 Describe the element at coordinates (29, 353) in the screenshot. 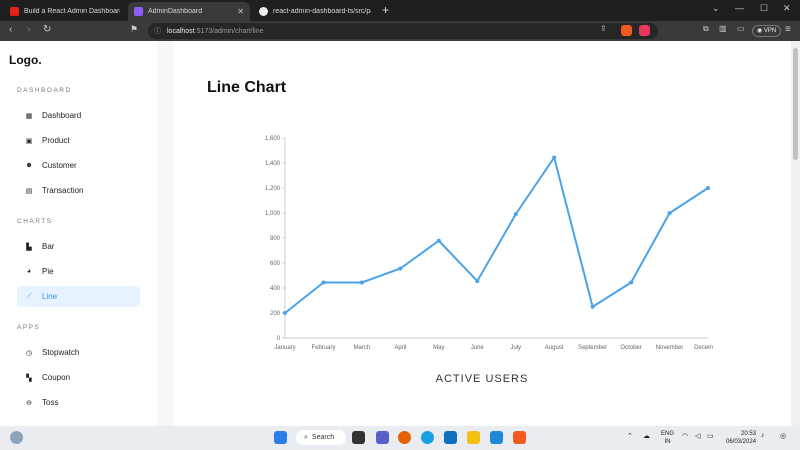

I see `stopwatch-icon: ◷` at that location.